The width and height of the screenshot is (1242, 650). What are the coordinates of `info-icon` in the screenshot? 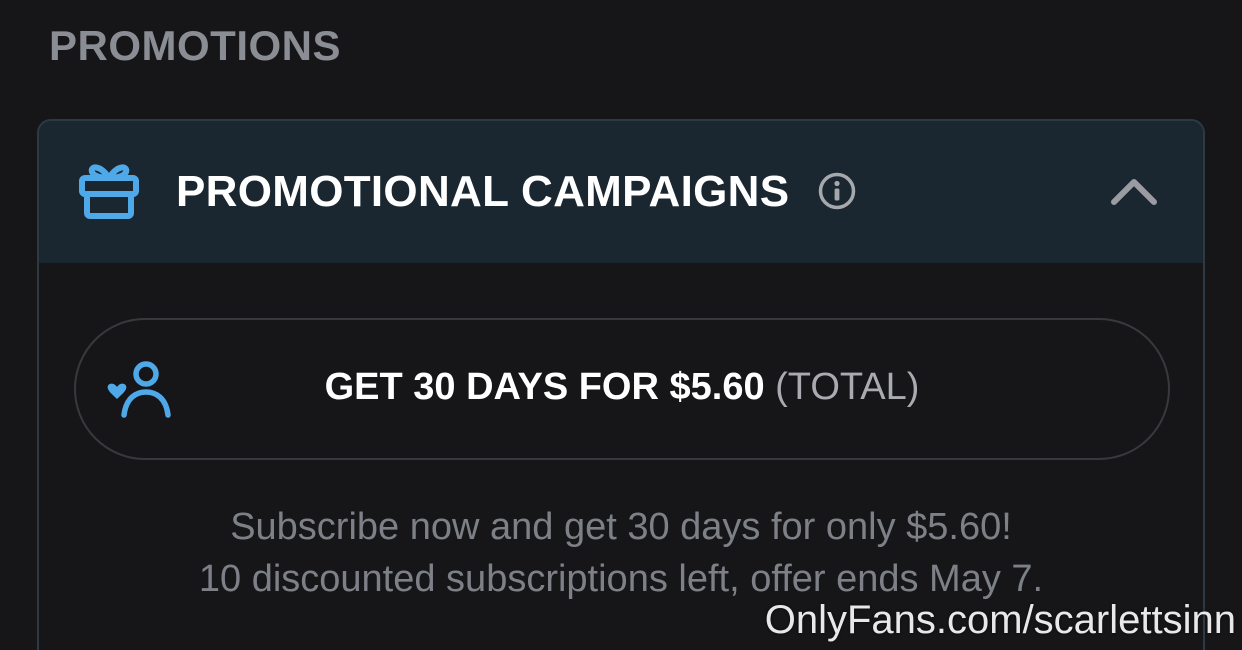 It's located at (837, 191).